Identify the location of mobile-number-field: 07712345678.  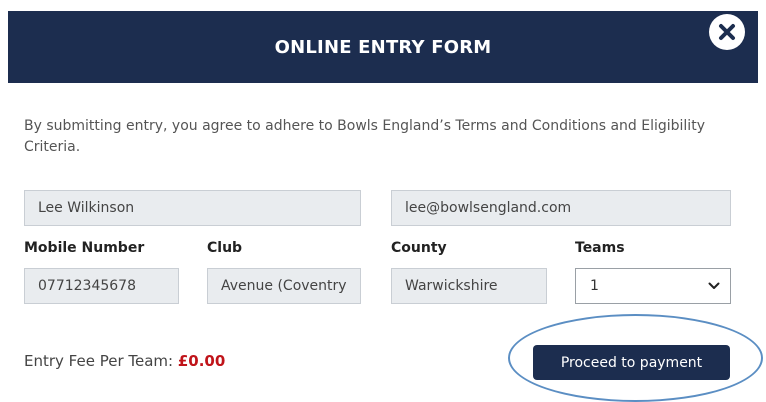
(101, 286).